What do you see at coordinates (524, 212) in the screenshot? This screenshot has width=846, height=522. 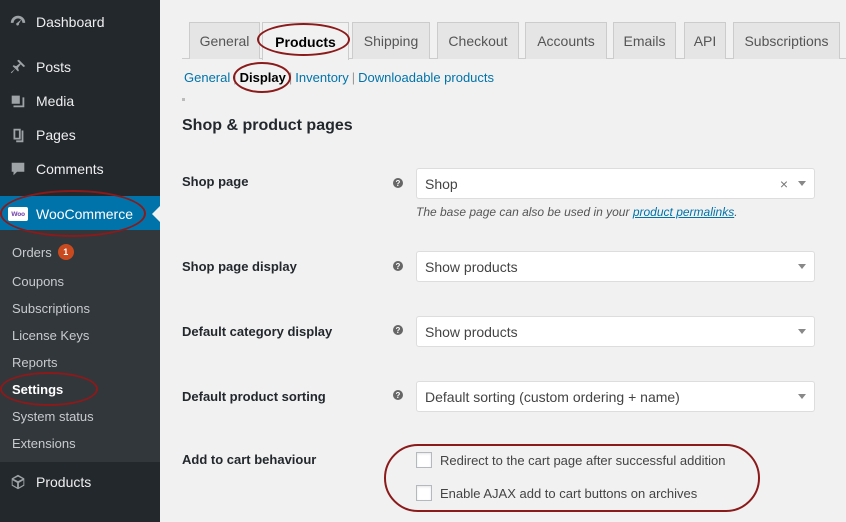 I see `description-text: The base page can also be used in your` at bounding box center [524, 212].